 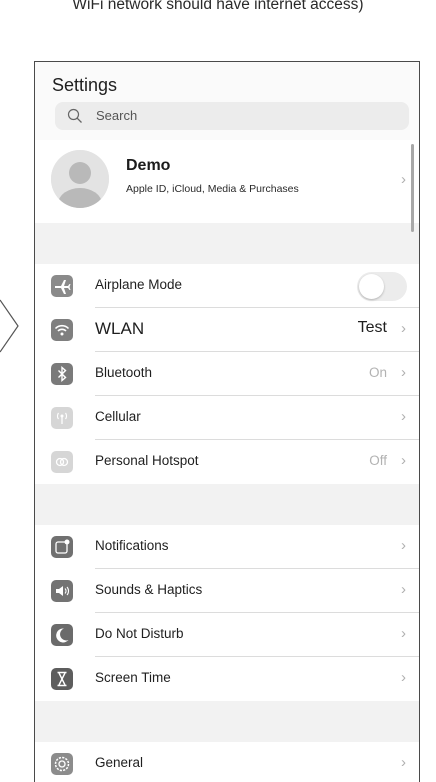 I want to click on row-cellular: Cellular ›, so click(x=227, y=418).